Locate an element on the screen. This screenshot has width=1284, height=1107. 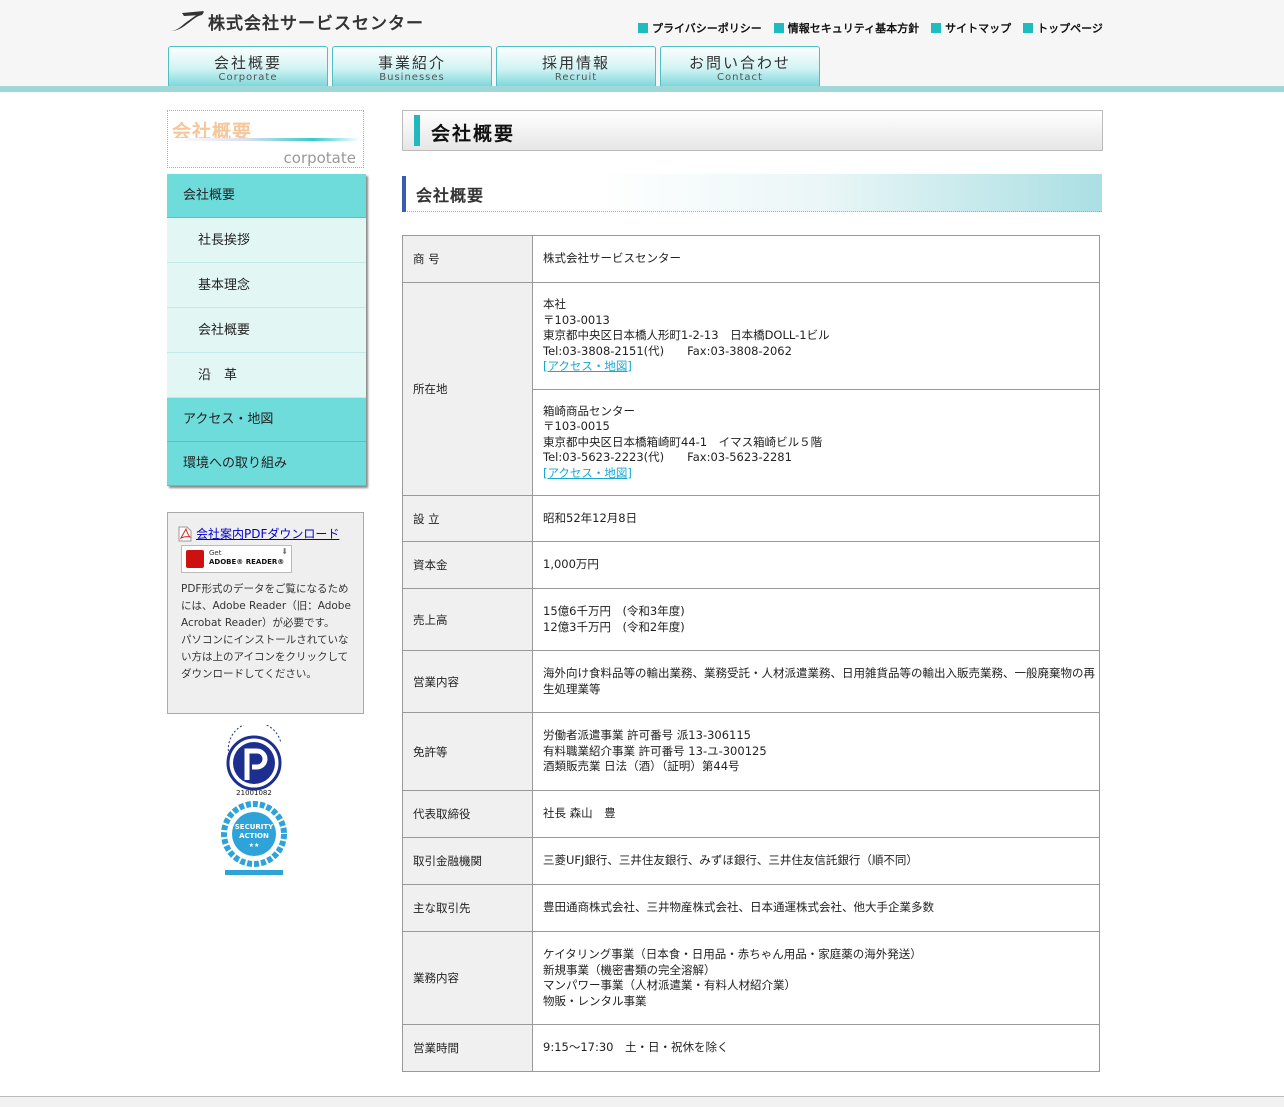
get-adobe-reader-button: Get ADOBE® READER® ⬇ is located at coordinates (236, 559).